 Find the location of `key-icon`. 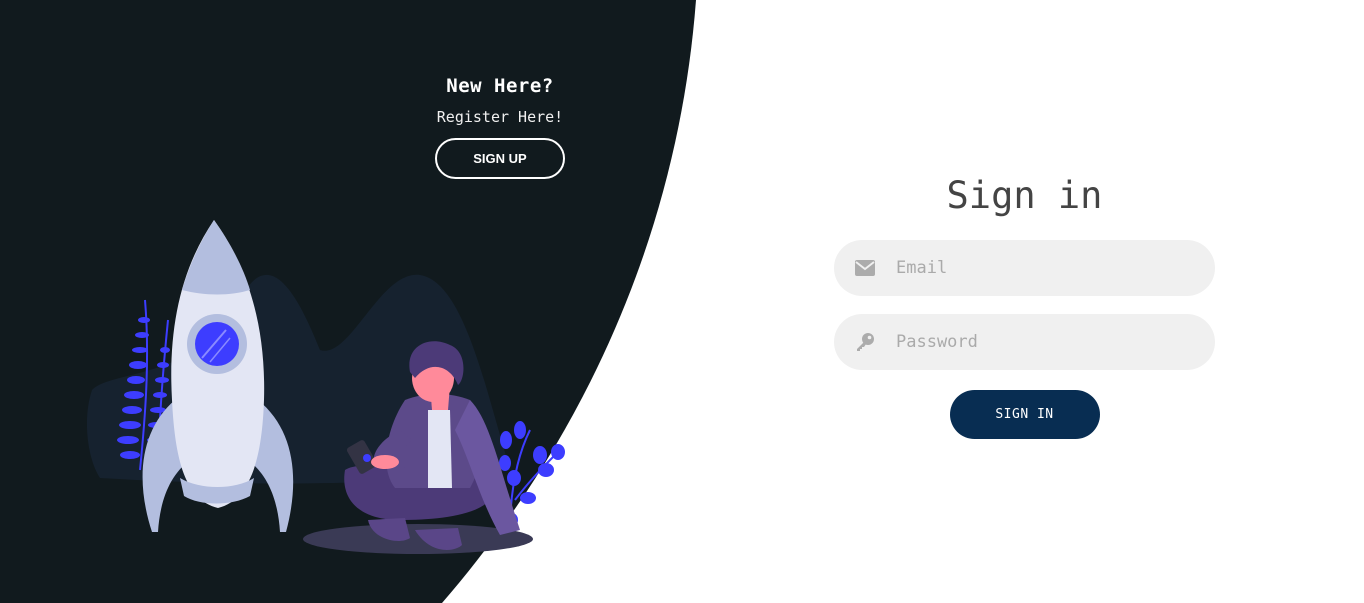

key-icon is located at coordinates (865, 342).